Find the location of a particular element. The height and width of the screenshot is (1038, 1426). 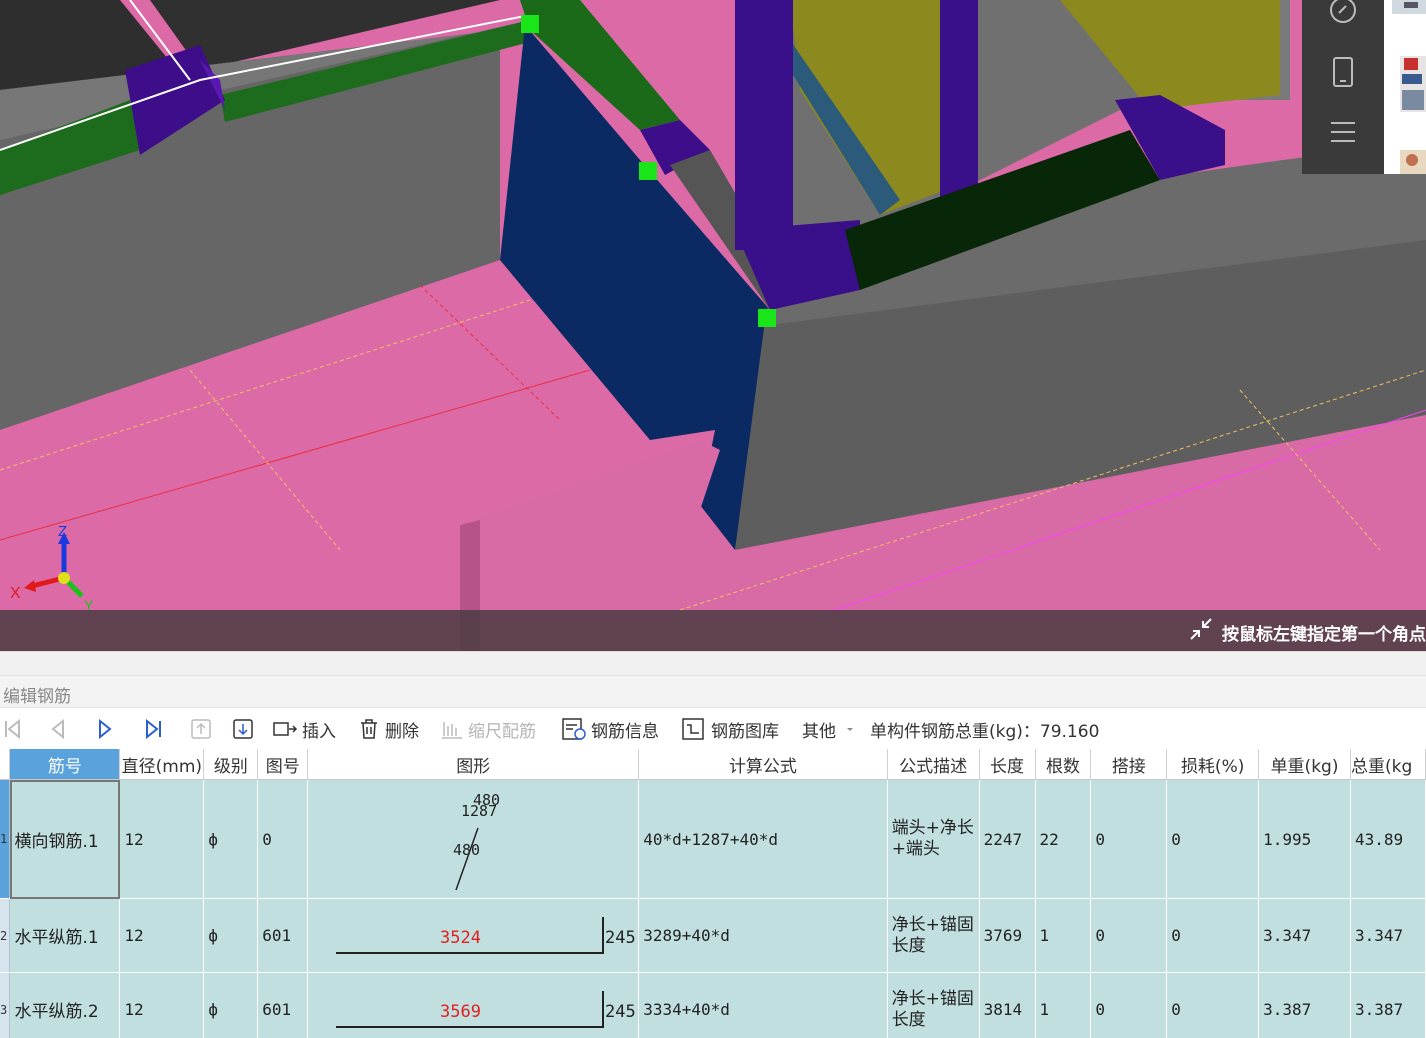

move-up-icon is located at coordinates (201, 729).